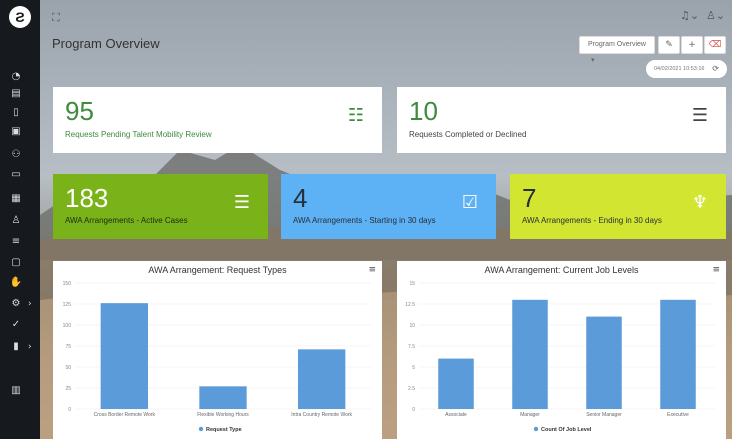 The image size is (732, 439). What do you see at coordinates (456, 415) in the screenshot?
I see `x-tick-label: Associate` at bounding box center [456, 415].